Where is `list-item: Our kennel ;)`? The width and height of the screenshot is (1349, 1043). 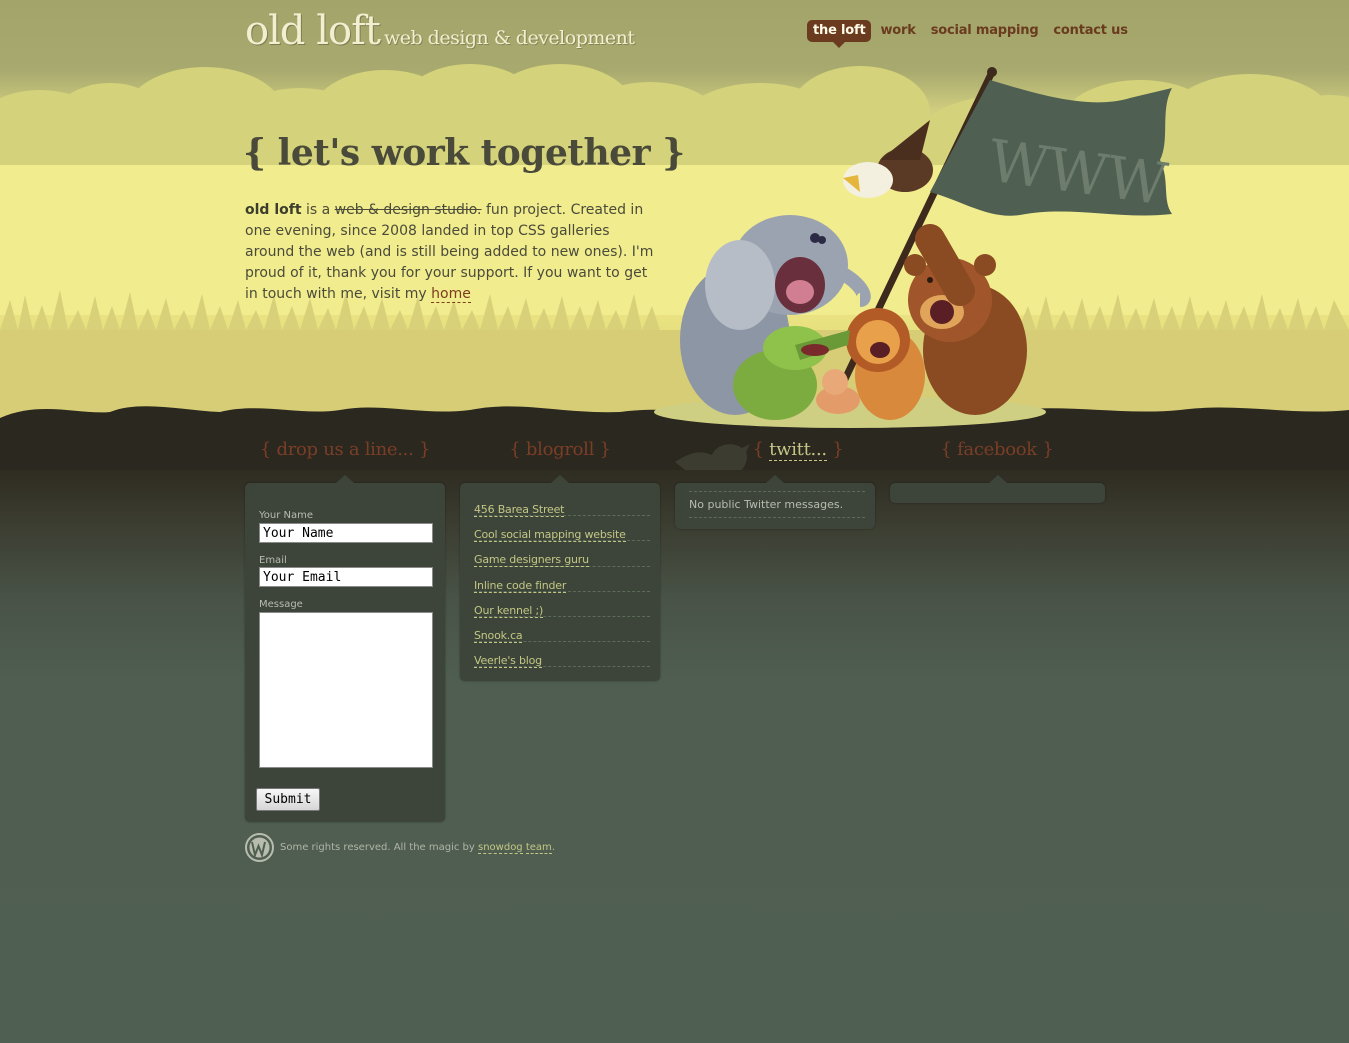 list-item: Our kennel ;) is located at coordinates (562, 605).